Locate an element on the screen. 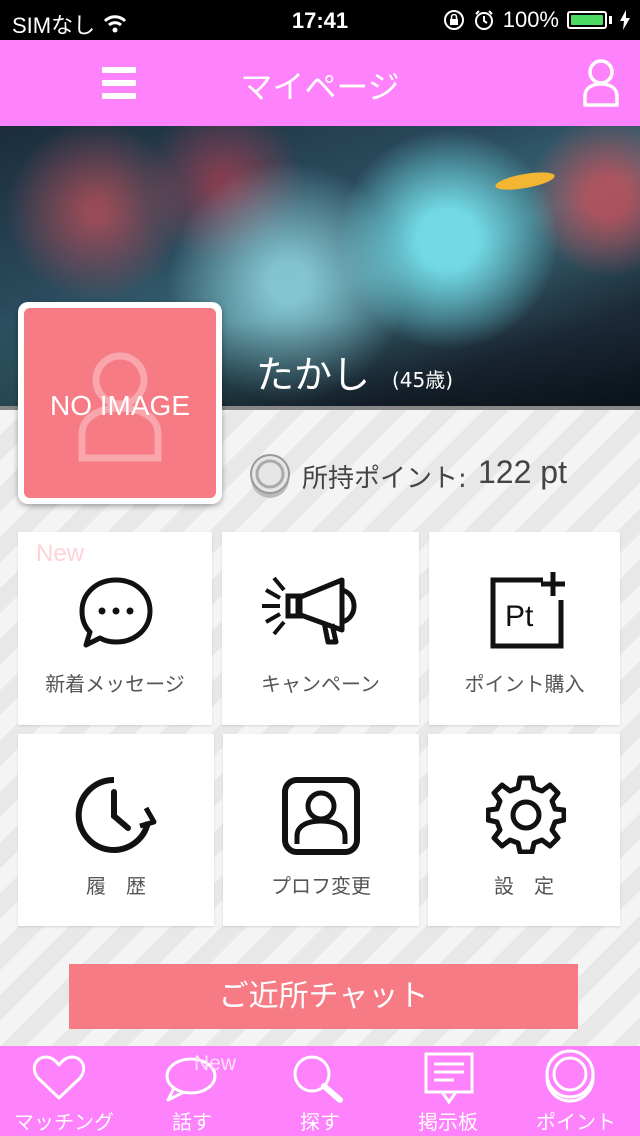  tab-bar: マッチング 話す 探す 掲示板 ポイント is located at coordinates (320, 1091).